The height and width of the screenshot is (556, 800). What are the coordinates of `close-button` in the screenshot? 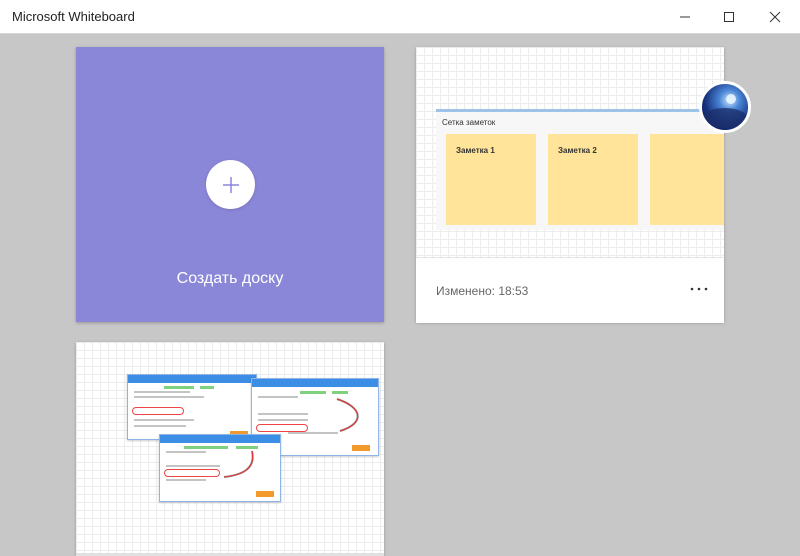 It's located at (775, 16).